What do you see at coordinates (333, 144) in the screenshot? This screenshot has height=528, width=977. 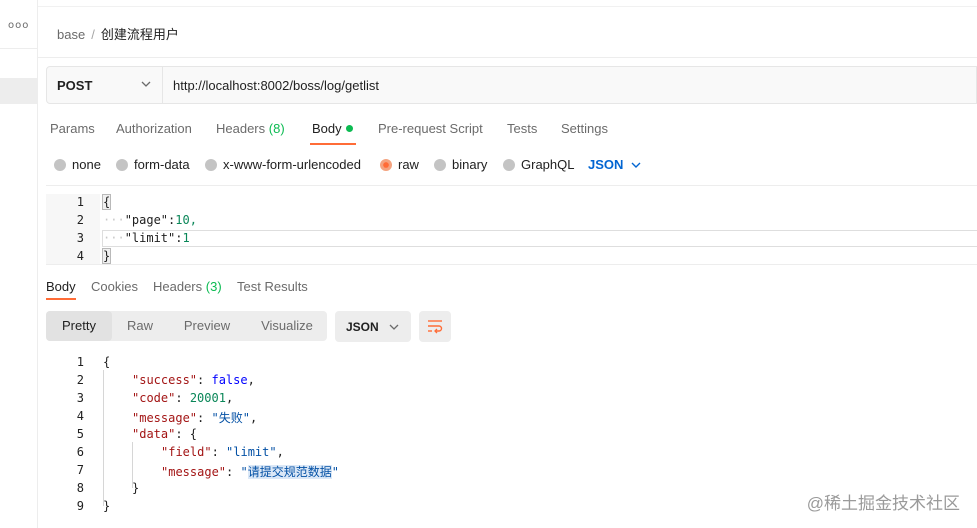 I see `active-tab-underline` at bounding box center [333, 144].